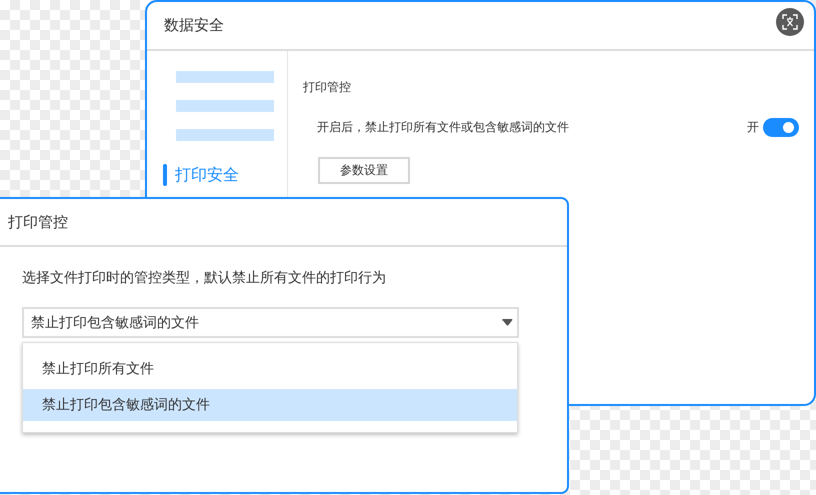  I want to click on dropdown-option: 禁止打印所有文件, so click(270, 369).